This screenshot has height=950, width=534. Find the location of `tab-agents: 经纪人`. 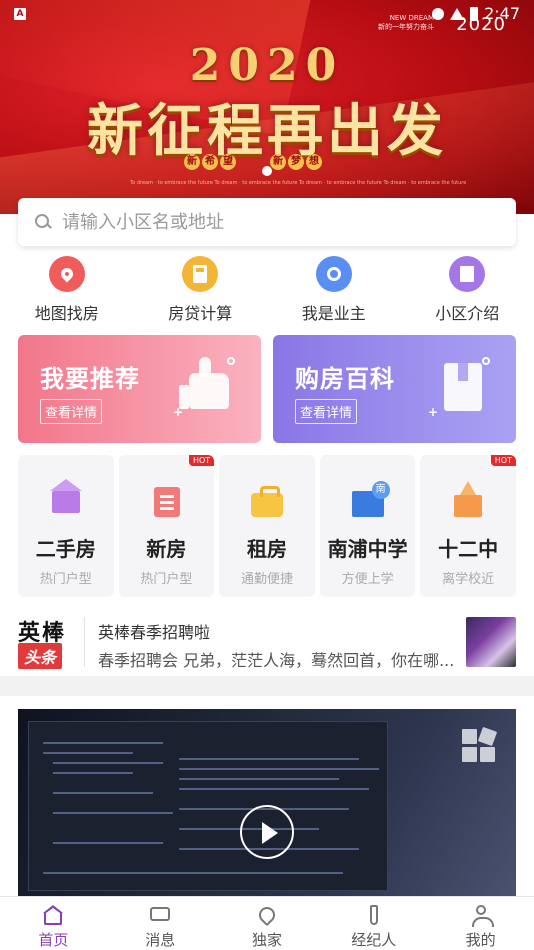

tab-agents: 经纪人 is located at coordinates (373, 923).